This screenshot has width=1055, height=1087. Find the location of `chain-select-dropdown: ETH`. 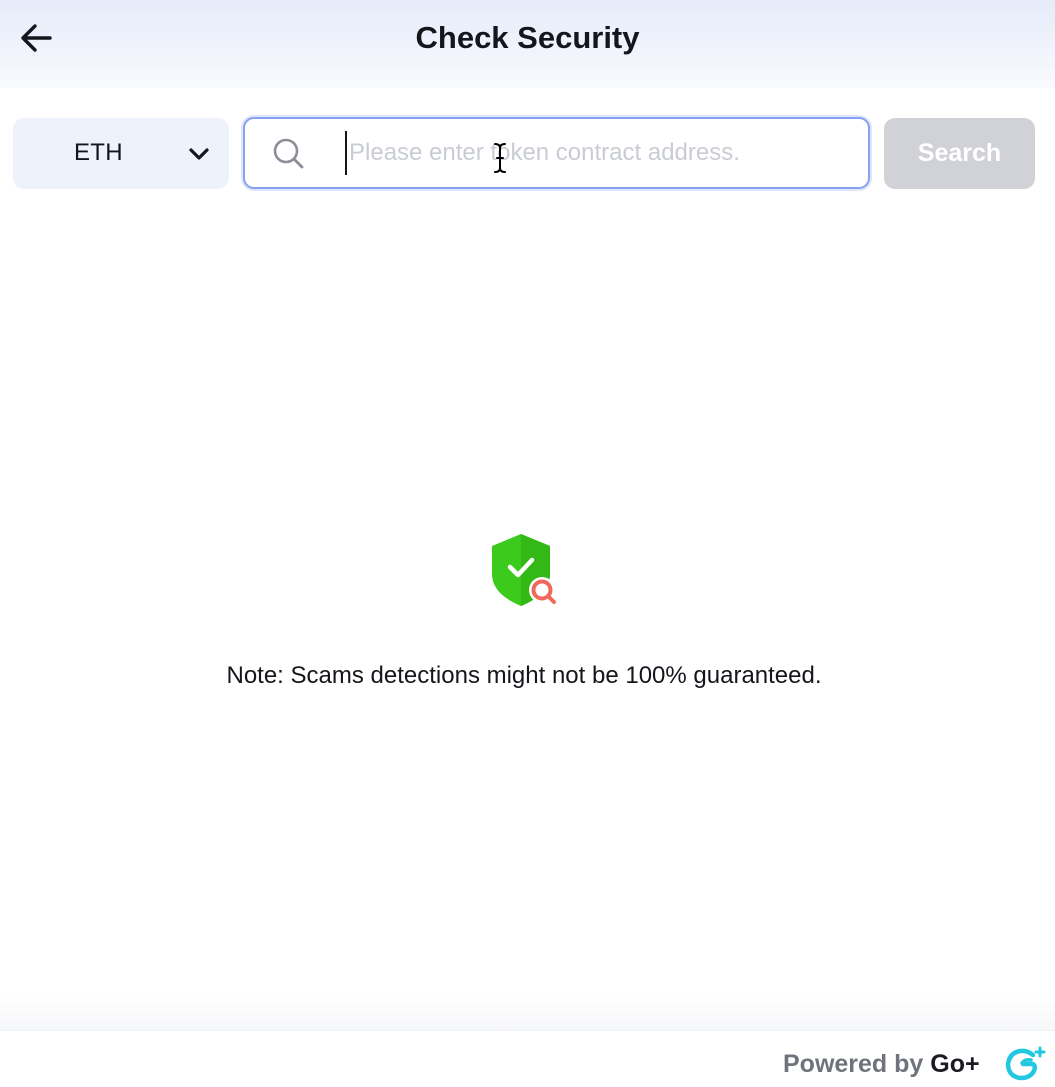

chain-select-dropdown: ETH is located at coordinates (121, 153).